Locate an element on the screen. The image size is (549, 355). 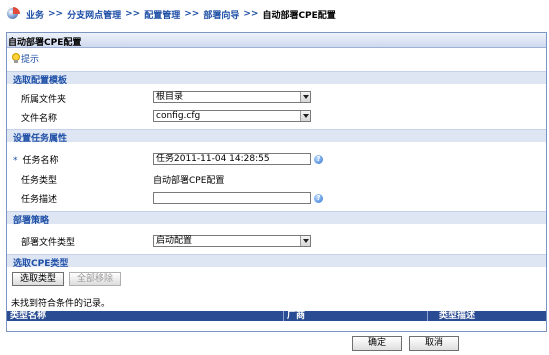
breadcrumb-link-branch-management: 分支网点管理 is located at coordinates (94, 14).